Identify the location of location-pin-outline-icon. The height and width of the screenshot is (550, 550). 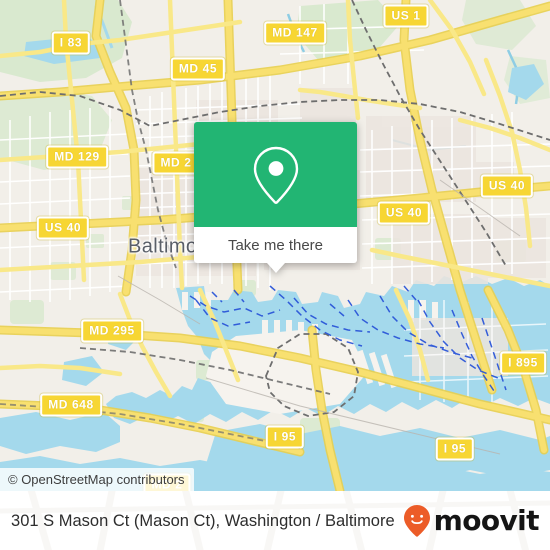
(275, 175).